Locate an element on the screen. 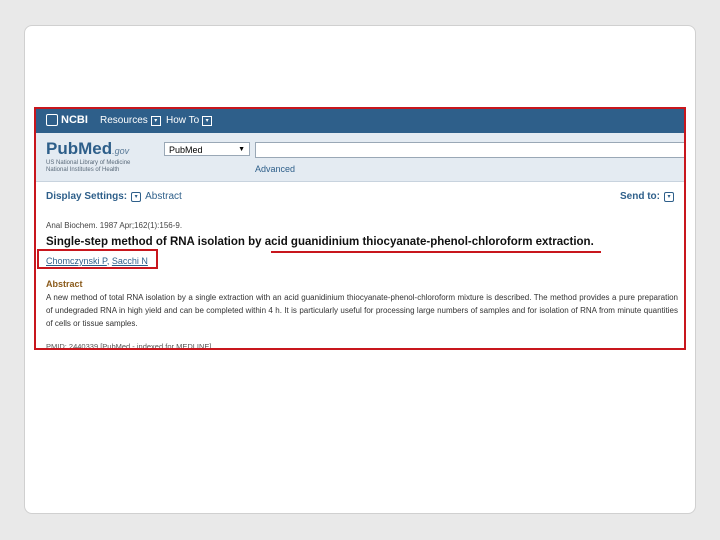 Image resolution: width=720 pixels, height=540 pixels. nlm-line1: US National Library of Medicine is located at coordinates (88, 163).